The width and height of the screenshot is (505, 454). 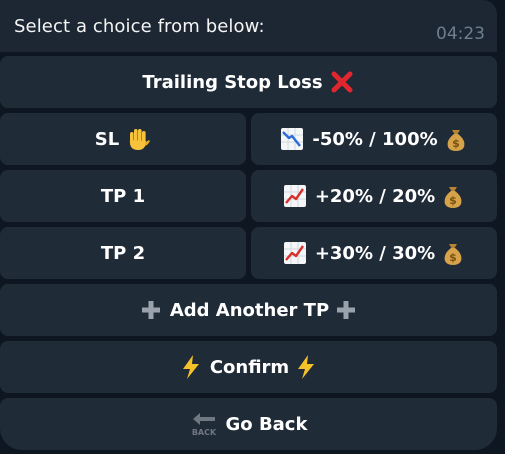 I want to click on tp1-value-label: +20% / 20%, so click(x=375, y=196).